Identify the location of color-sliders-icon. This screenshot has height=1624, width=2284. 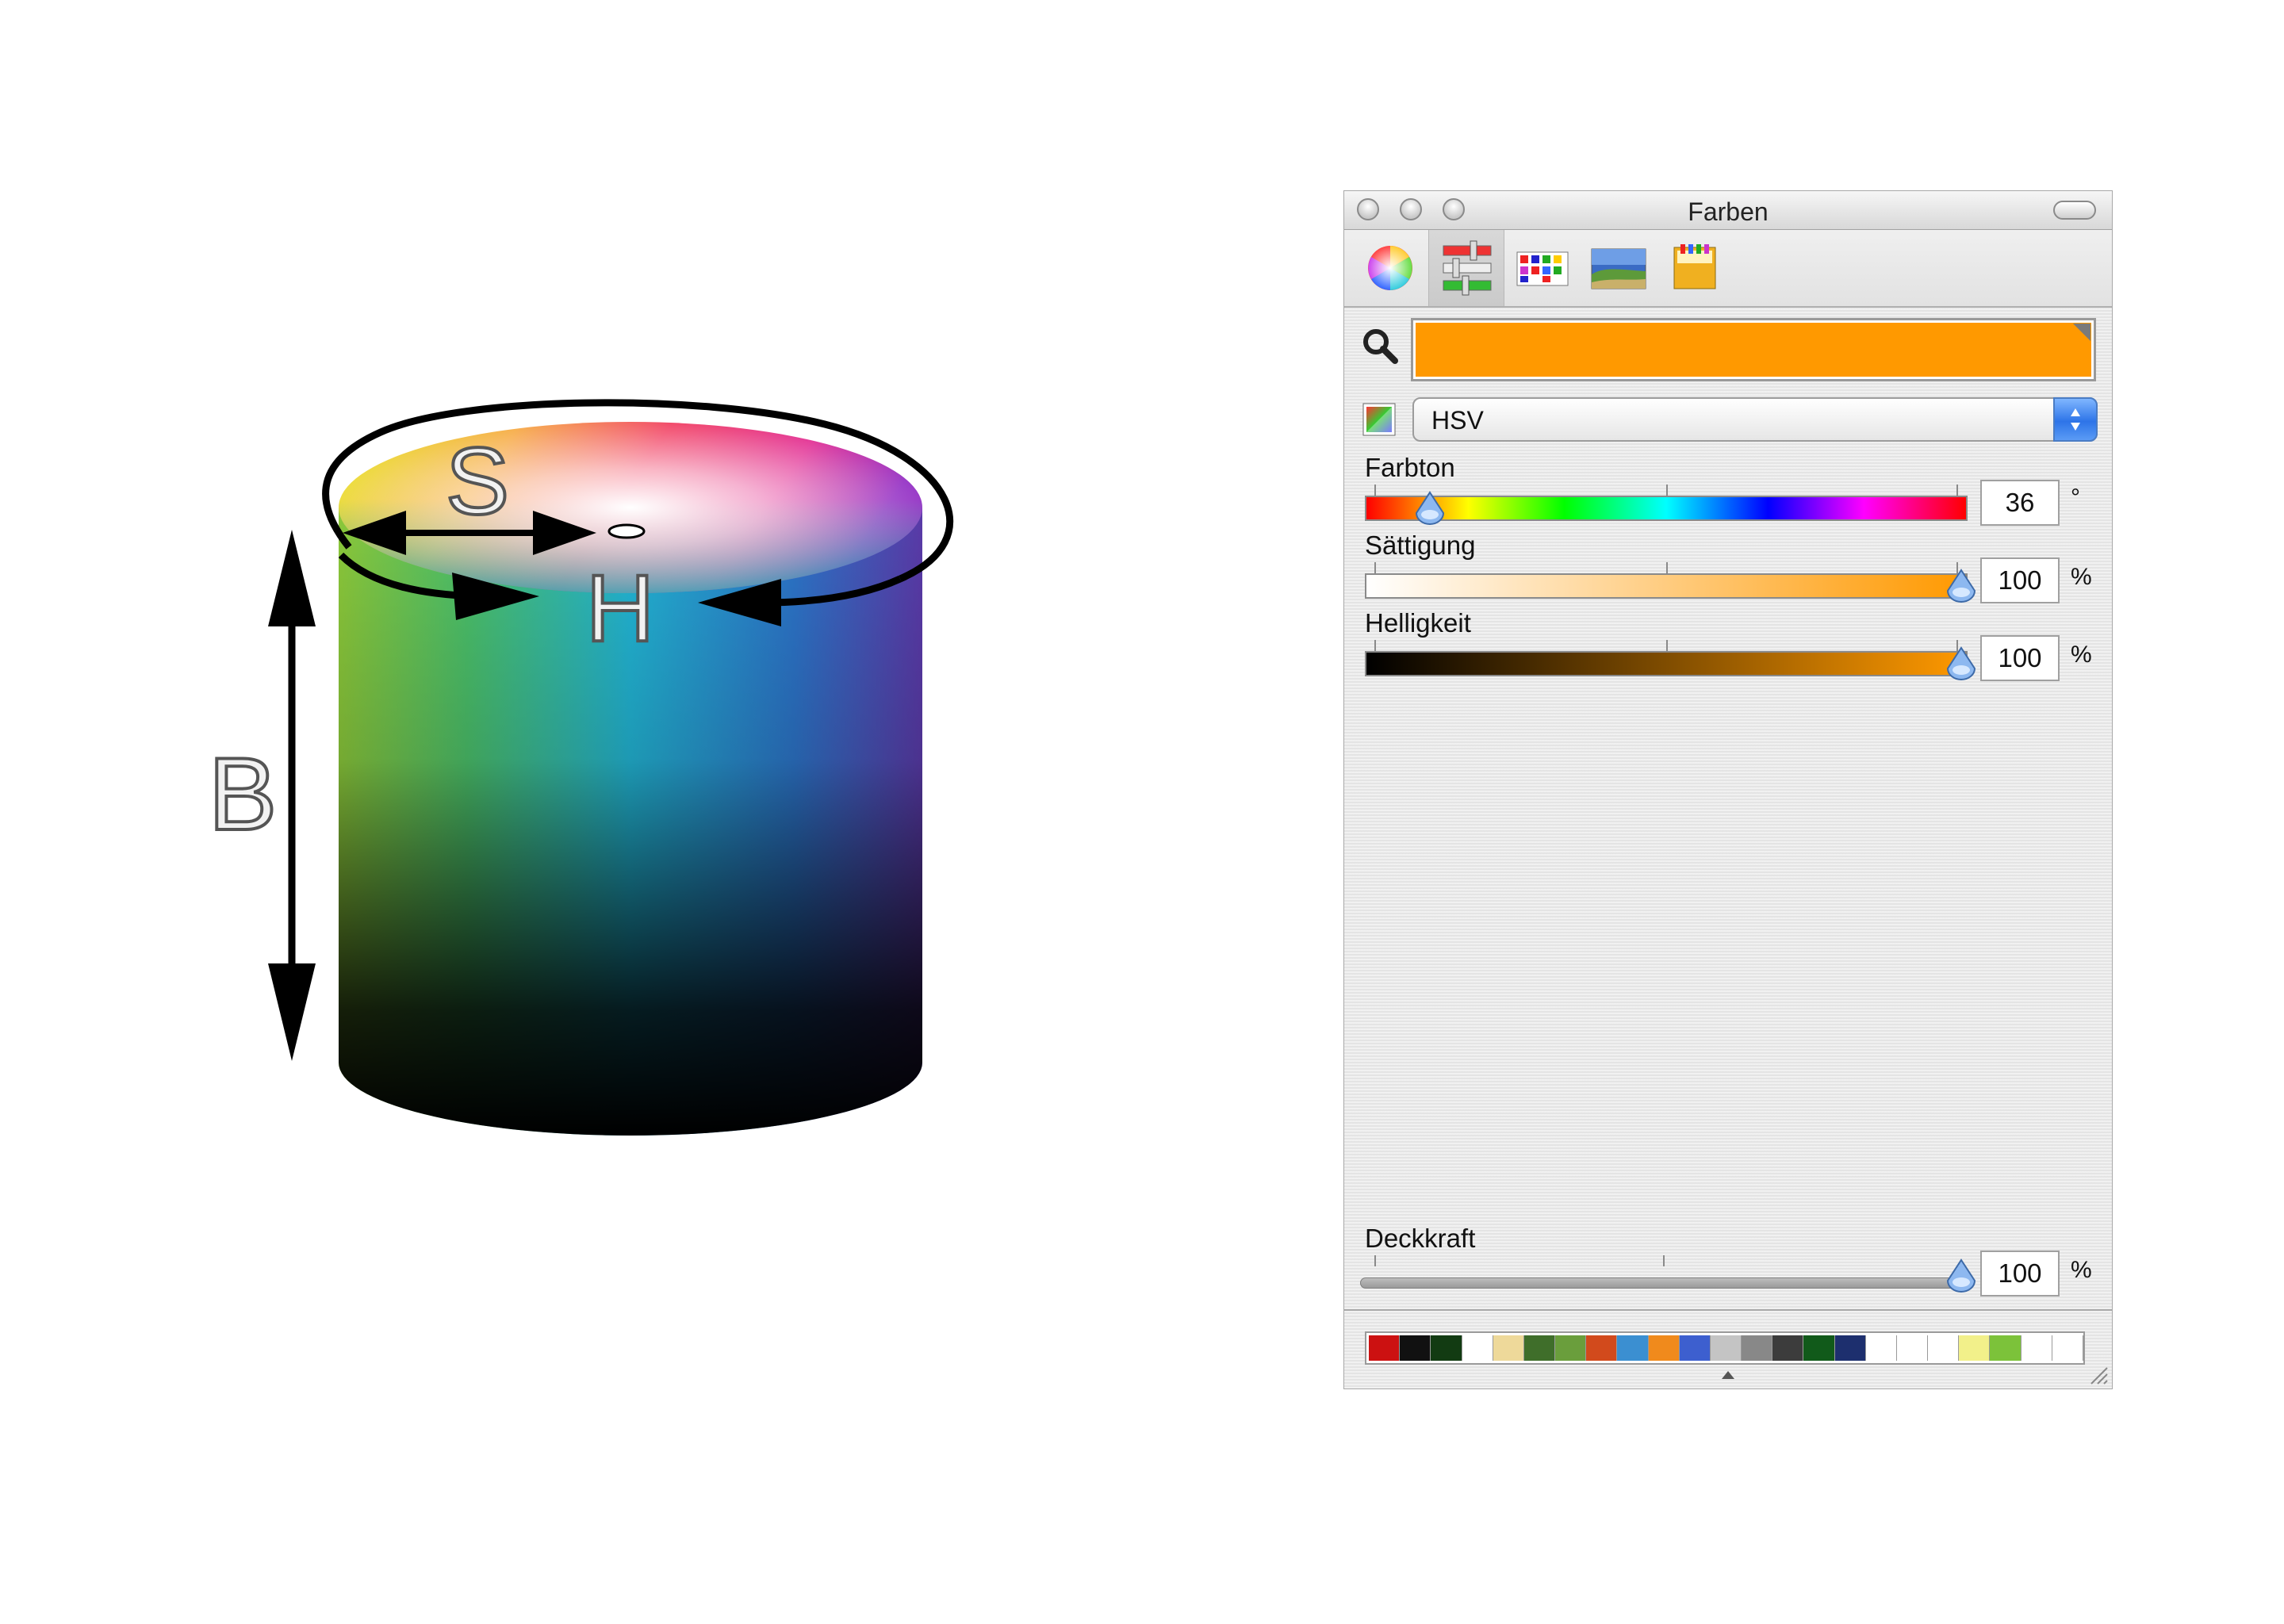
(1467, 268).